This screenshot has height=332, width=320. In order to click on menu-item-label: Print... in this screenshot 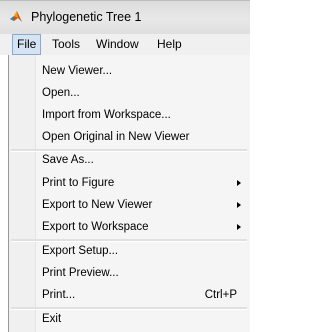, I will do `click(59, 295)`.